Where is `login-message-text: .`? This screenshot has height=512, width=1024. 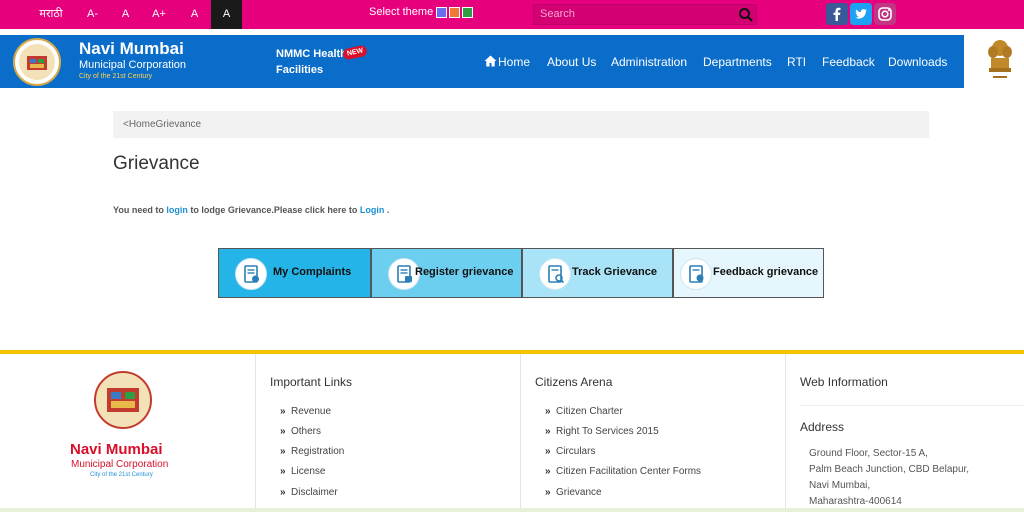
login-message-text: . is located at coordinates (387, 210).